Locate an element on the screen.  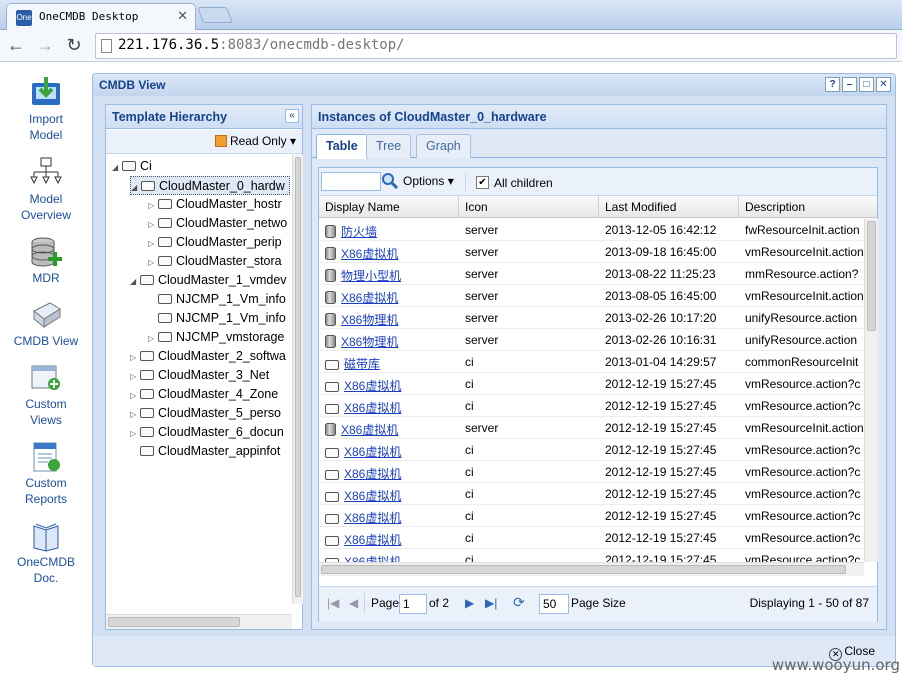
page-size-input is located at coordinates (554, 604).